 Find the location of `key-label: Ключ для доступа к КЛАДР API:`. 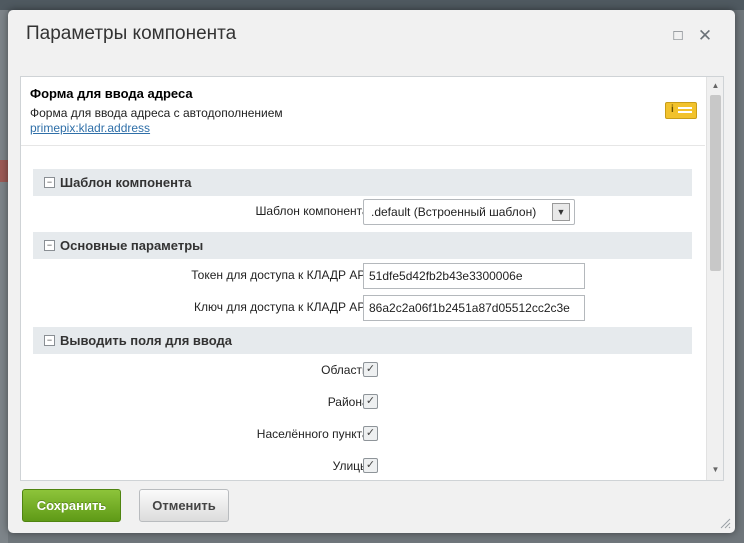

key-label: Ключ для доступа к КЛАДР API: is located at coordinates (283, 307).